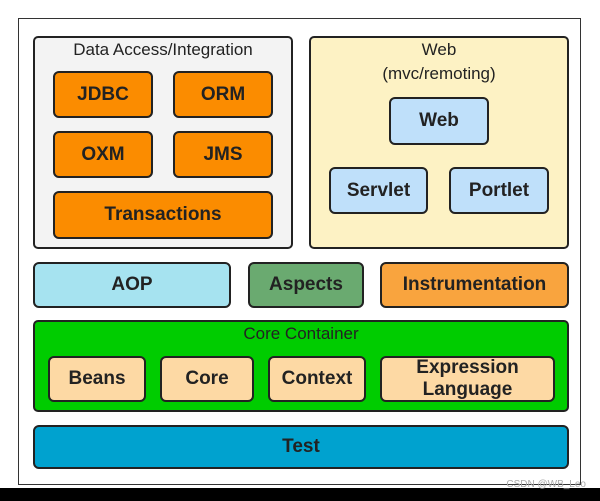  What do you see at coordinates (163, 49) in the screenshot?
I see `data-access-title: Data Access/Integration` at bounding box center [163, 49].